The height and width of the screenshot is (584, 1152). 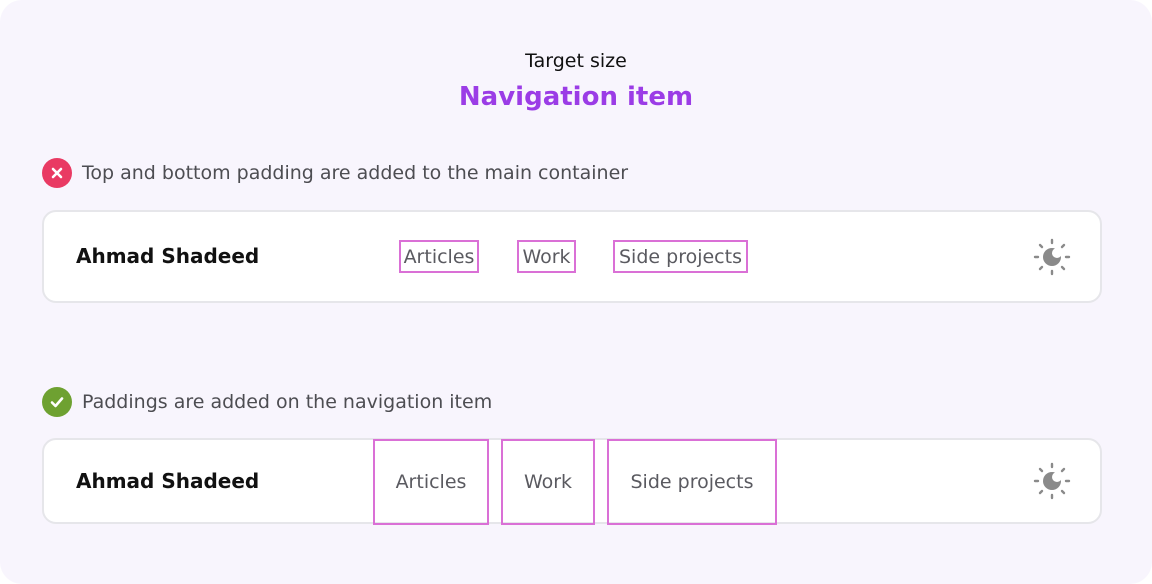 I want to click on diagram-title: Navigation item, so click(x=576, y=97).